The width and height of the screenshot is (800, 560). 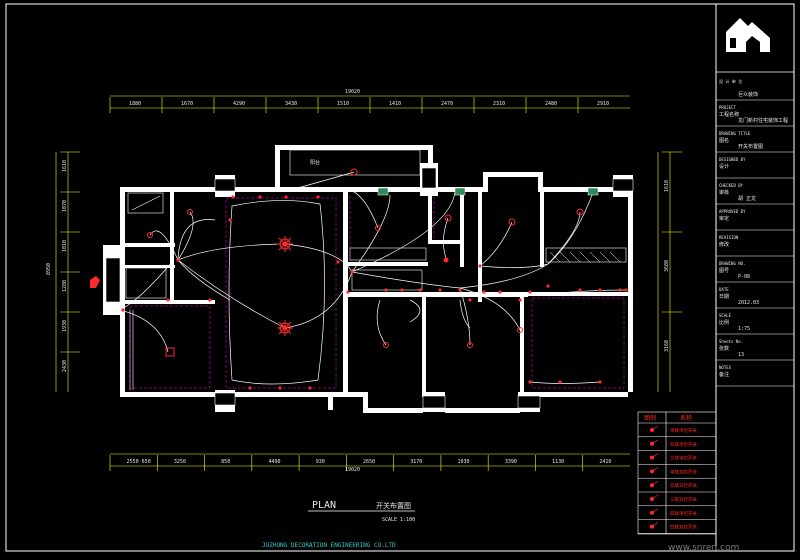 What do you see at coordinates (724, 218) in the screenshot?
I see `title-field-value: 审定` at bounding box center [724, 218].